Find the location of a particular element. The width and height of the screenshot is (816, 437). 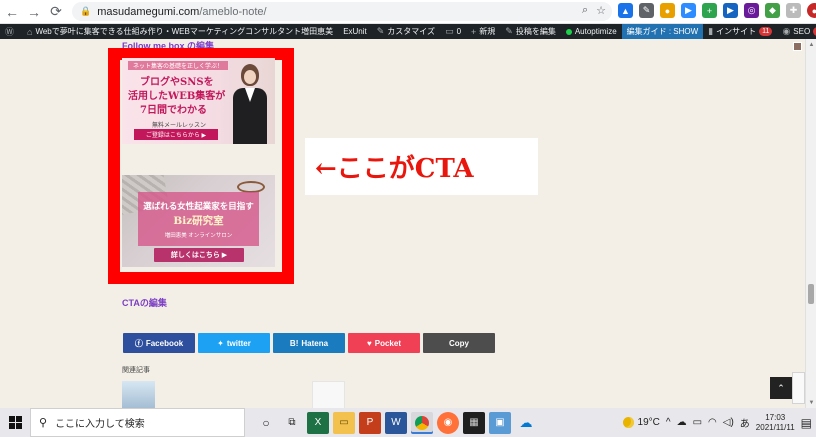

adminbar-customize: ✎ カスタマイズ is located at coordinates (406, 31).